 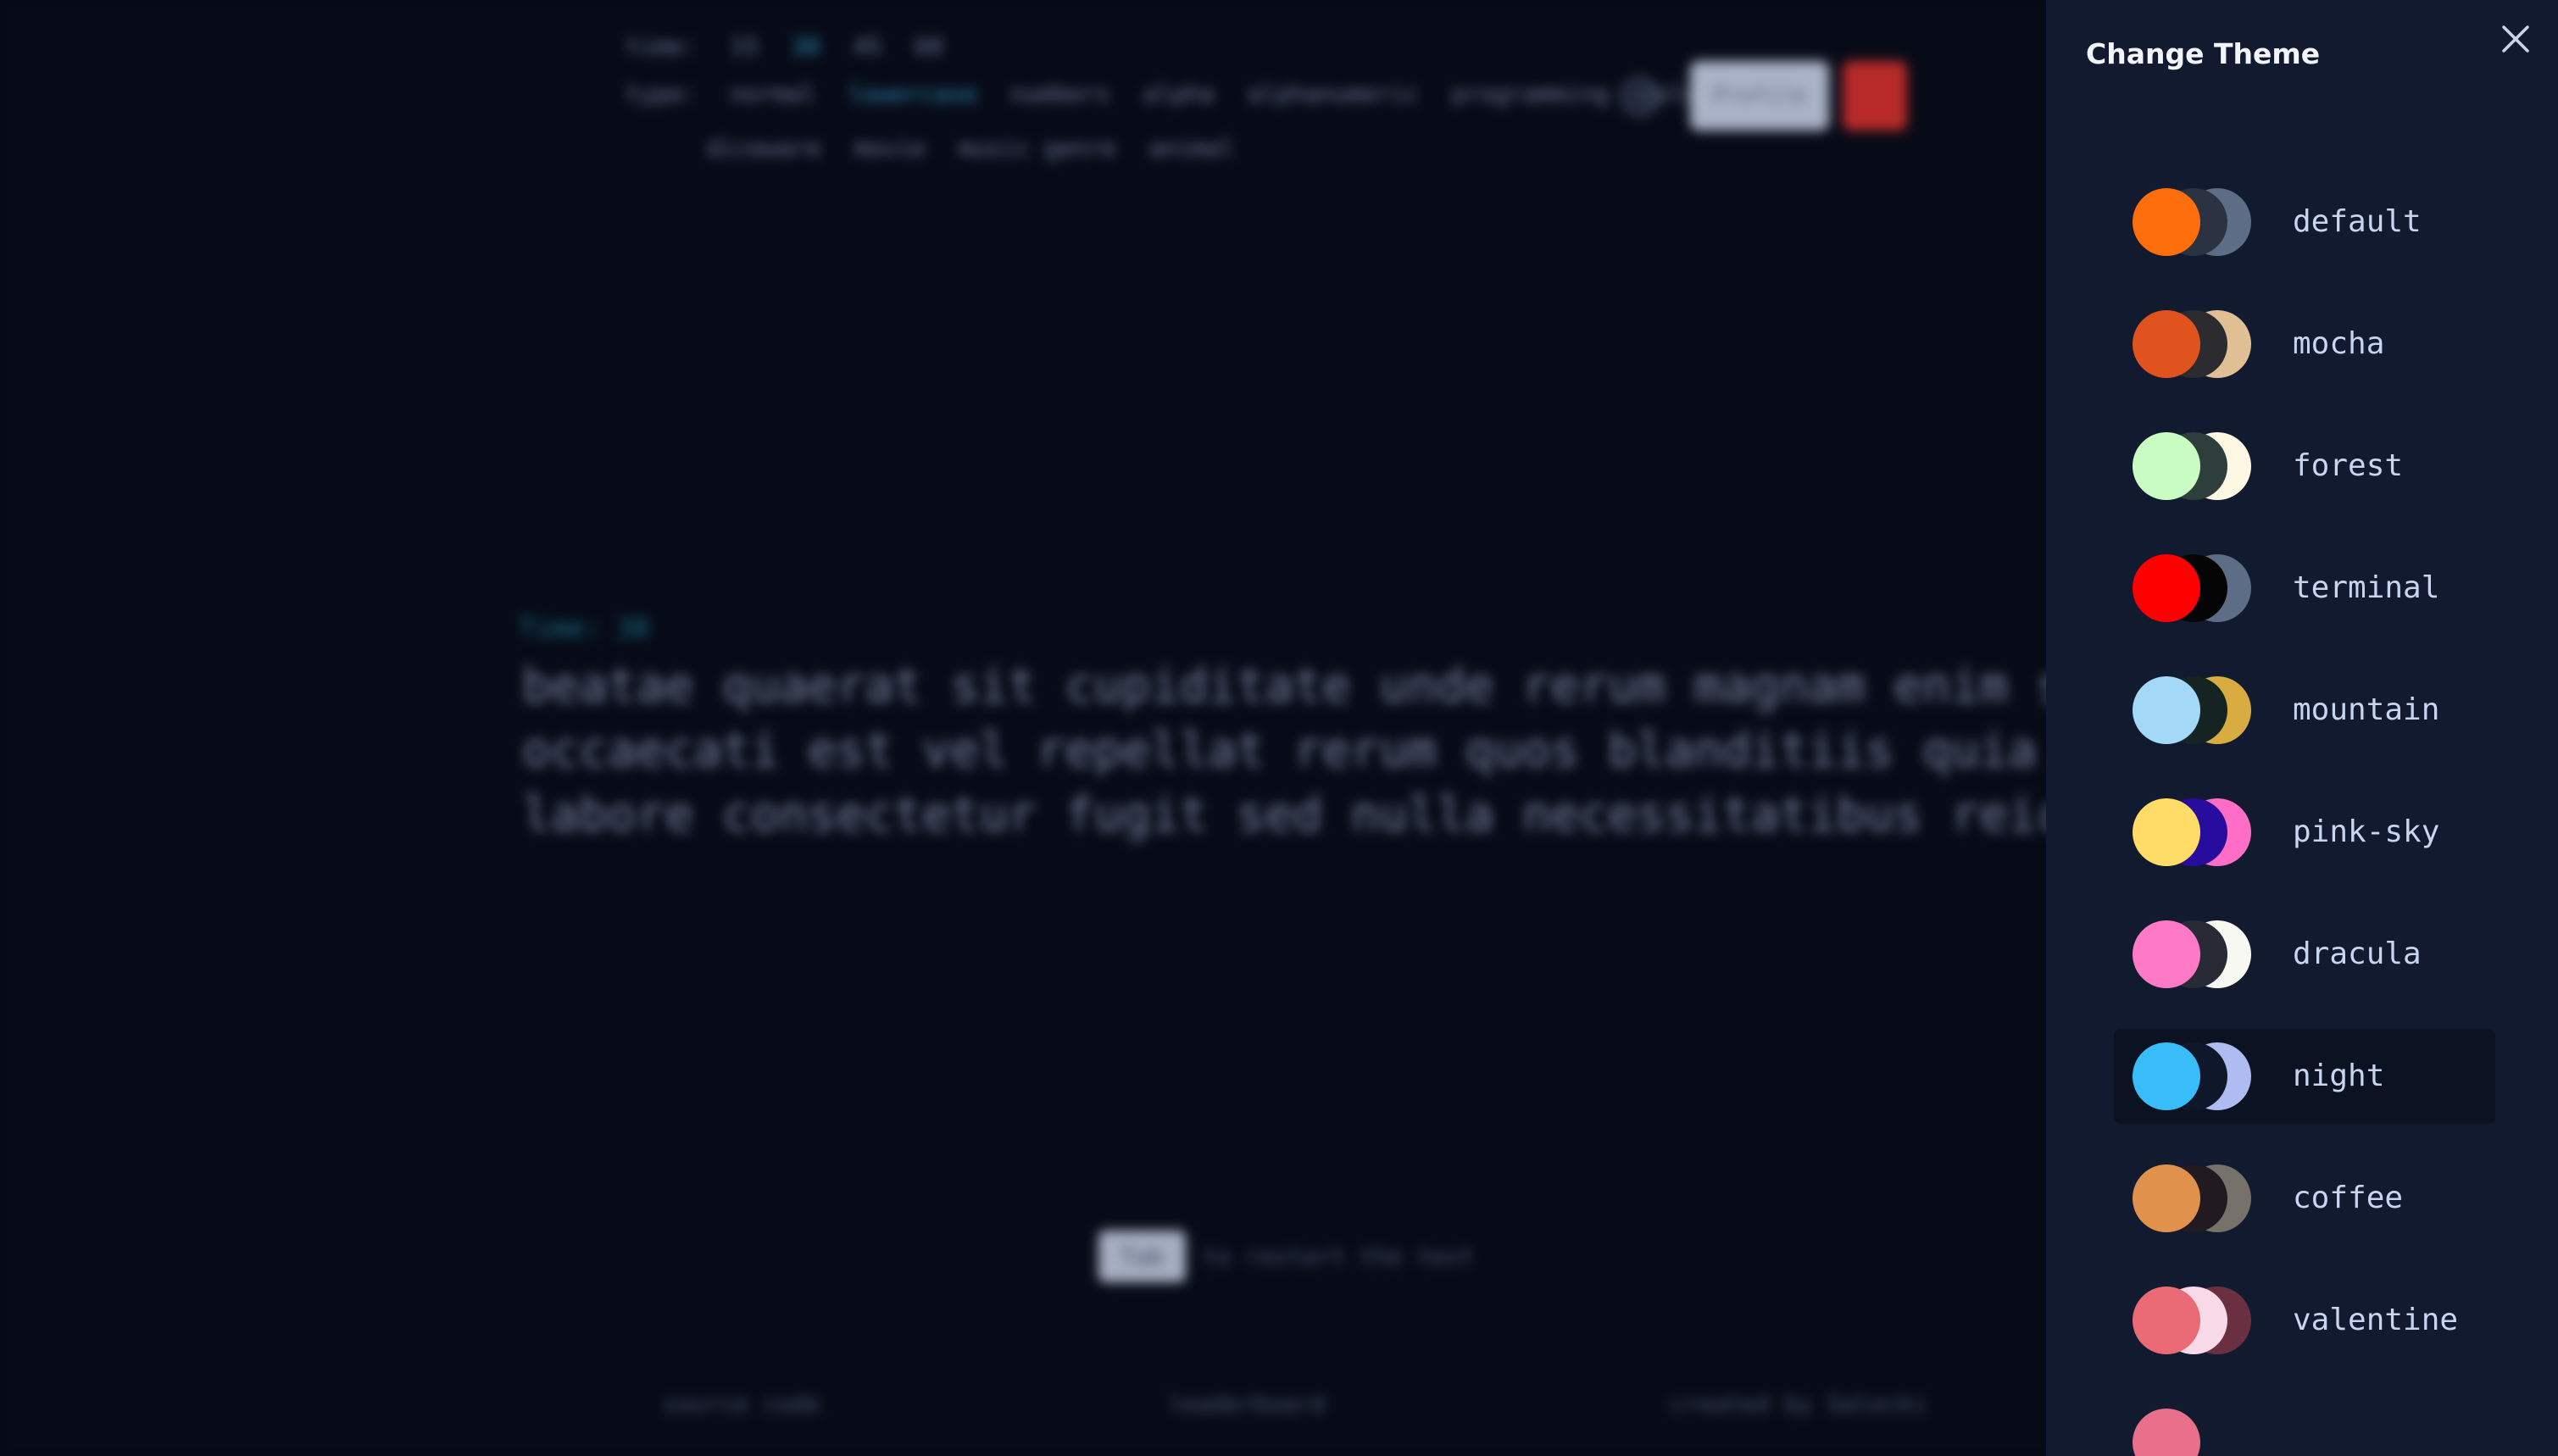 What do you see at coordinates (2339, 344) in the screenshot?
I see `theme-name-label: mocha` at bounding box center [2339, 344].